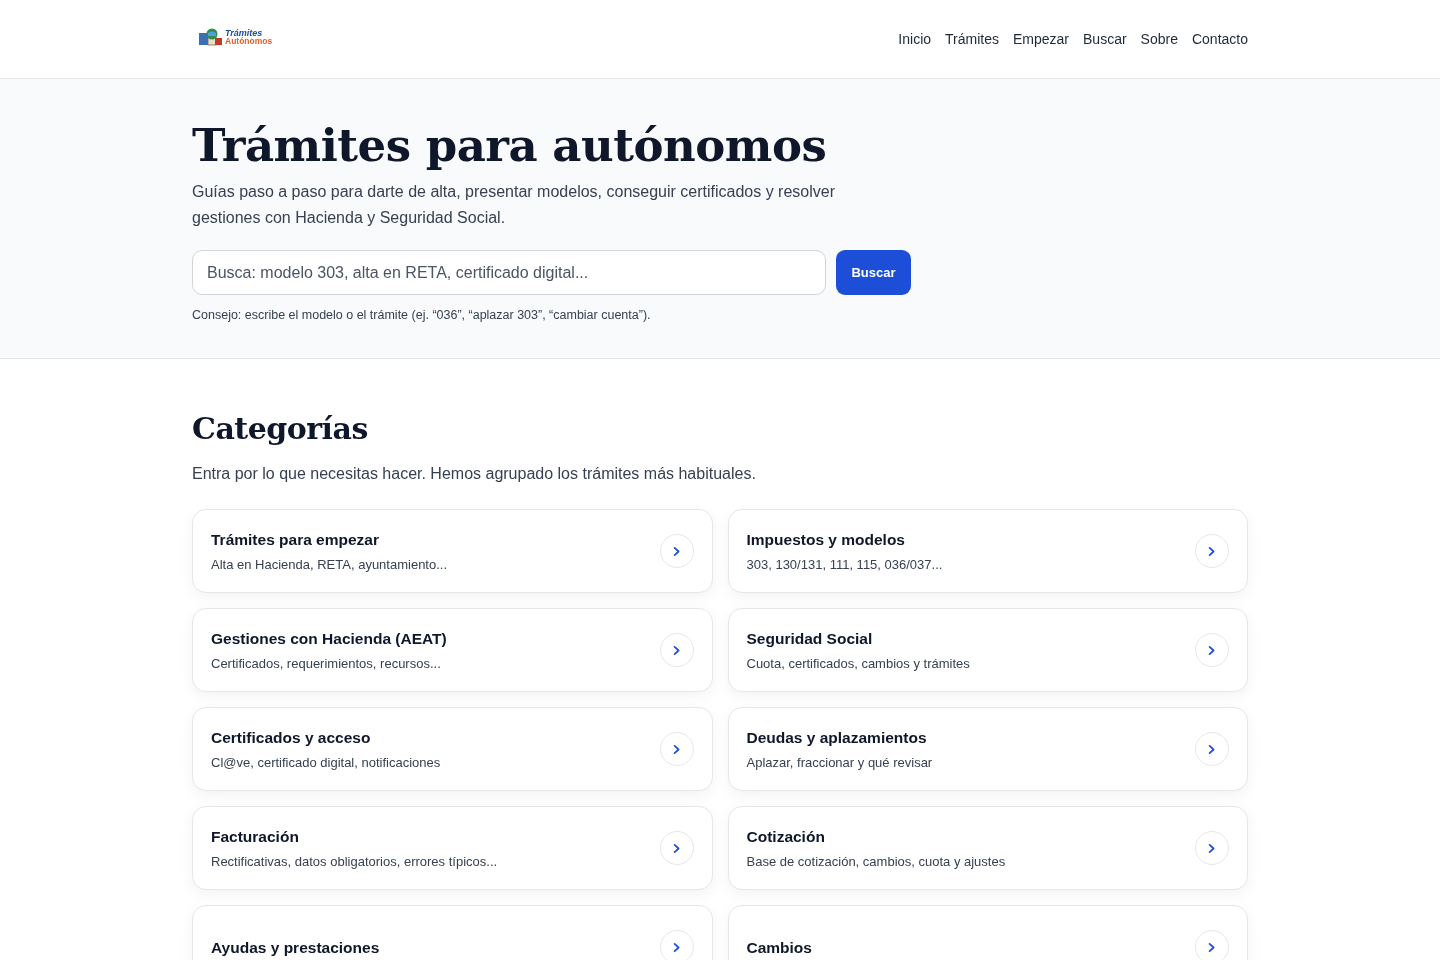 The width and height of the screenshot is (1440, 960). Describe the element at coordinates (452, 932) in the screenshot. I see `category-card: Ayudas y prestaciones` at that location.